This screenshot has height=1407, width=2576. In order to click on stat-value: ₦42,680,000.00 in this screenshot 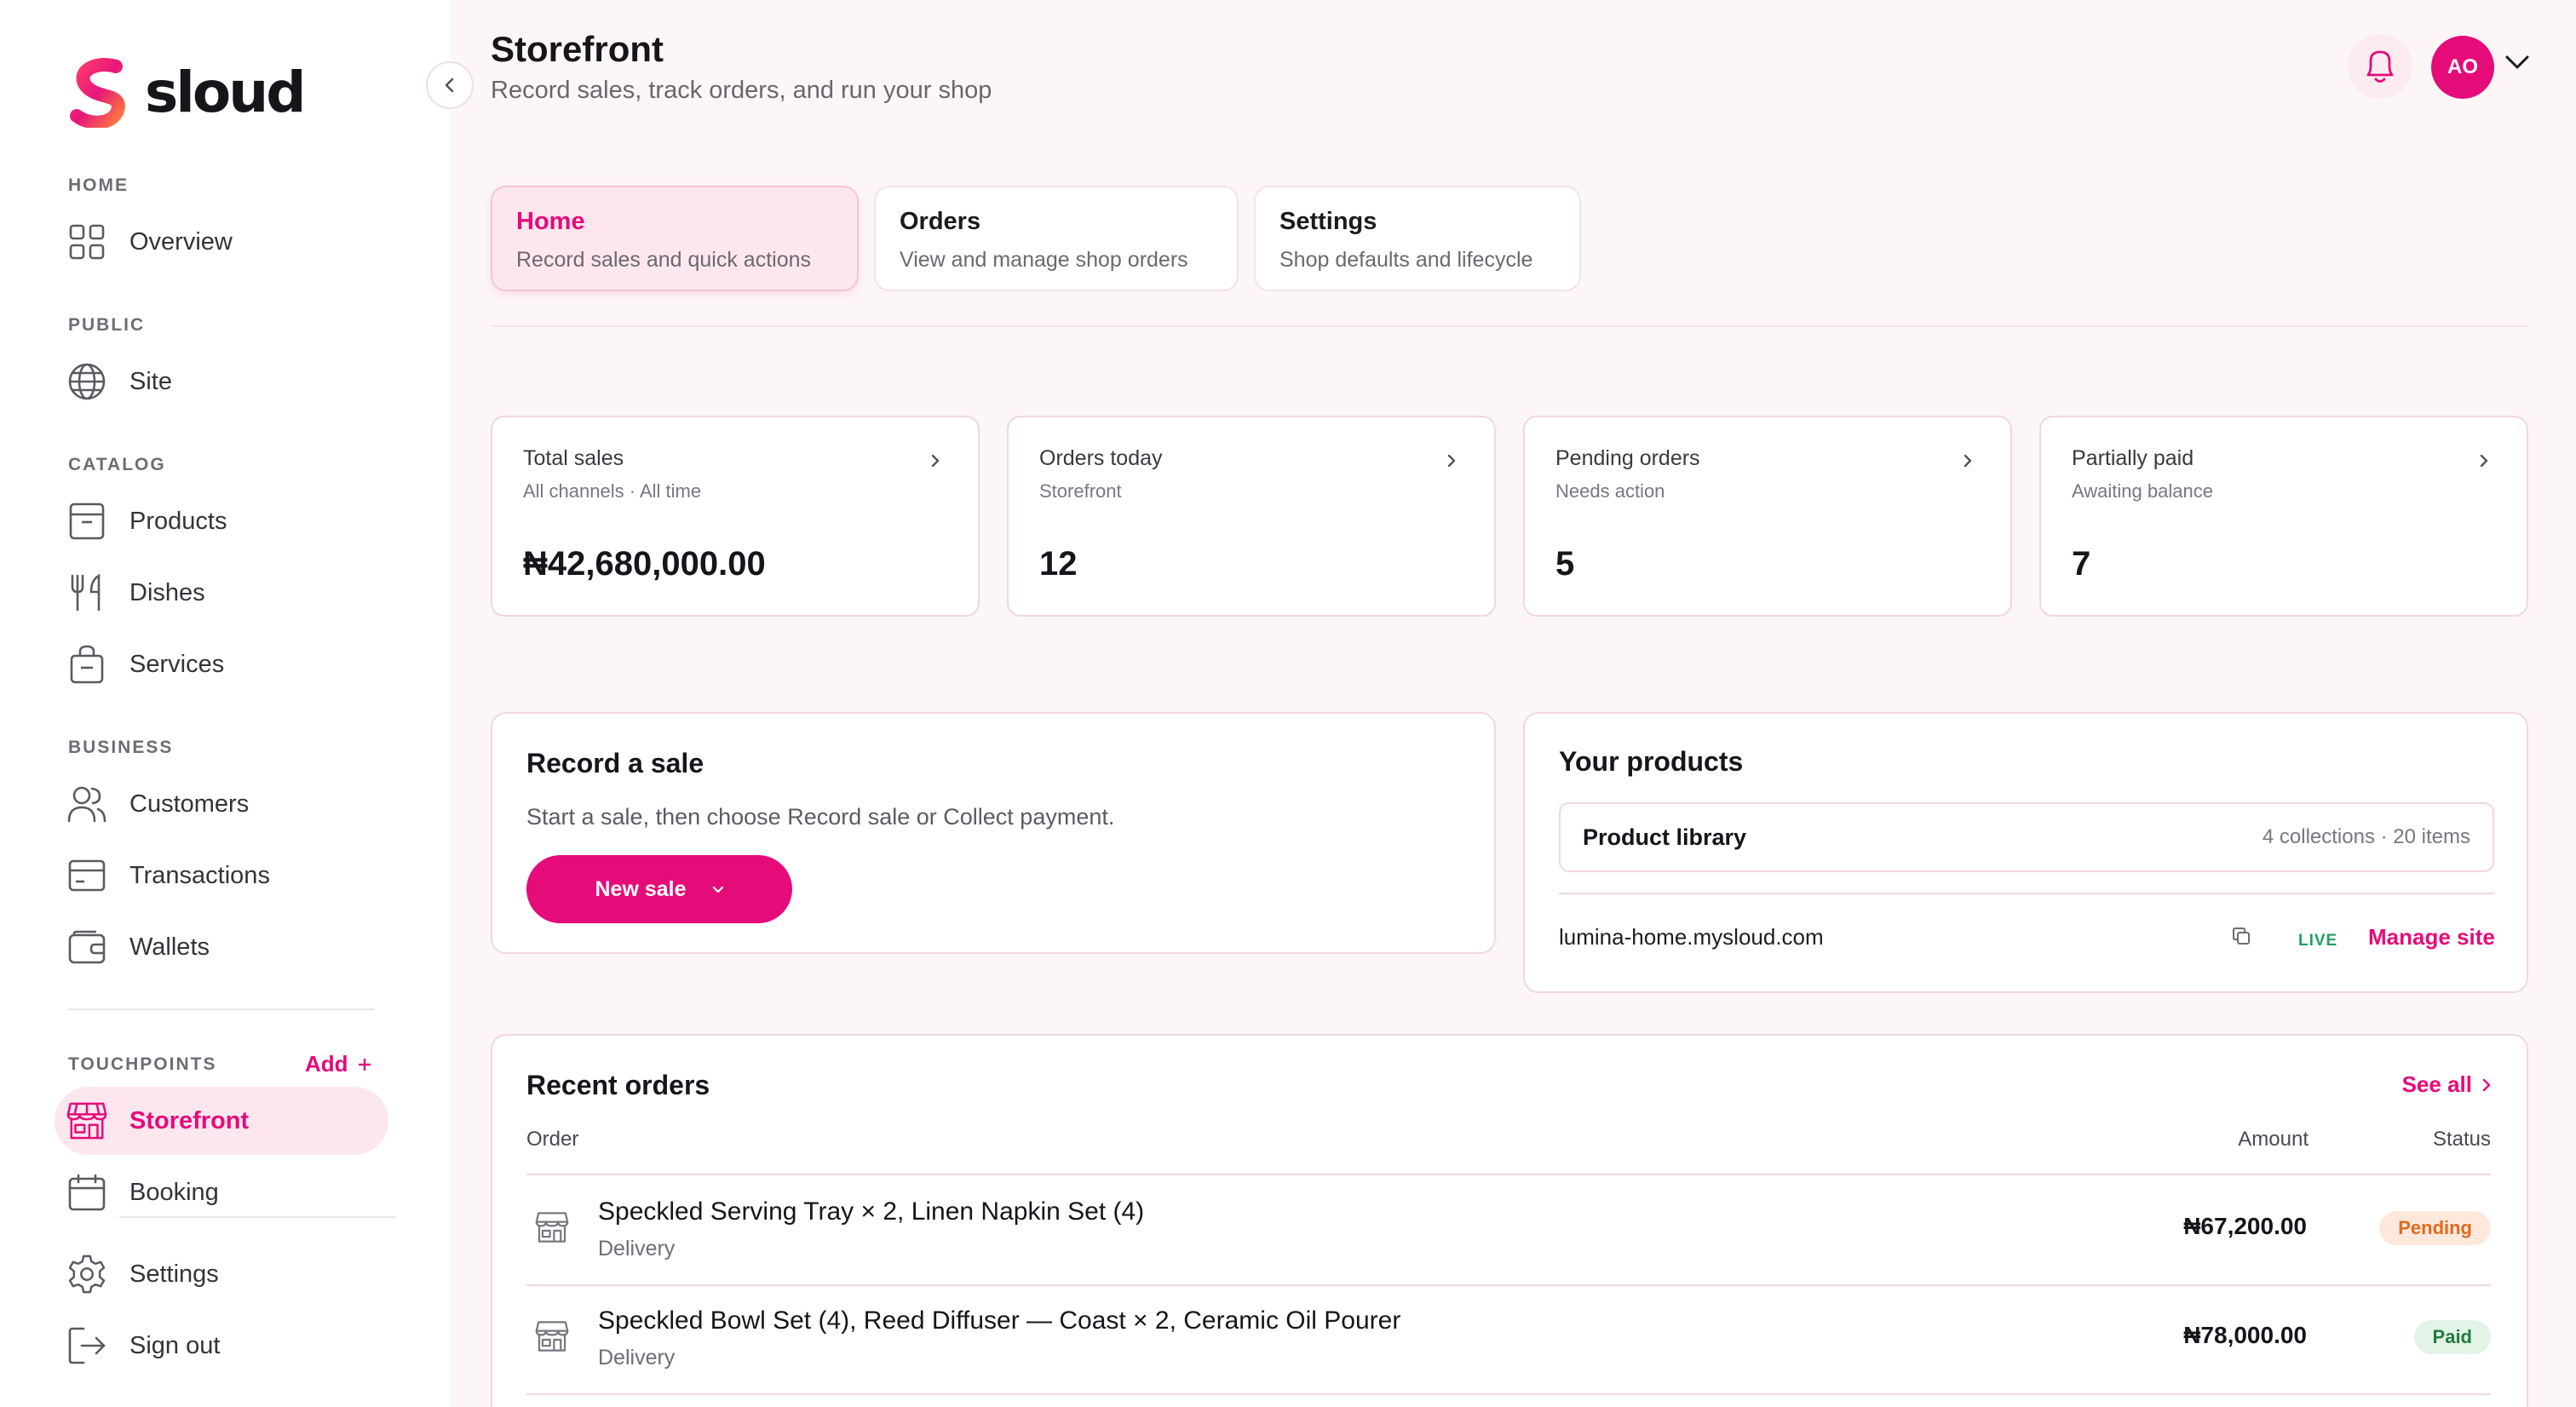, I will do `click(645, 564)`.